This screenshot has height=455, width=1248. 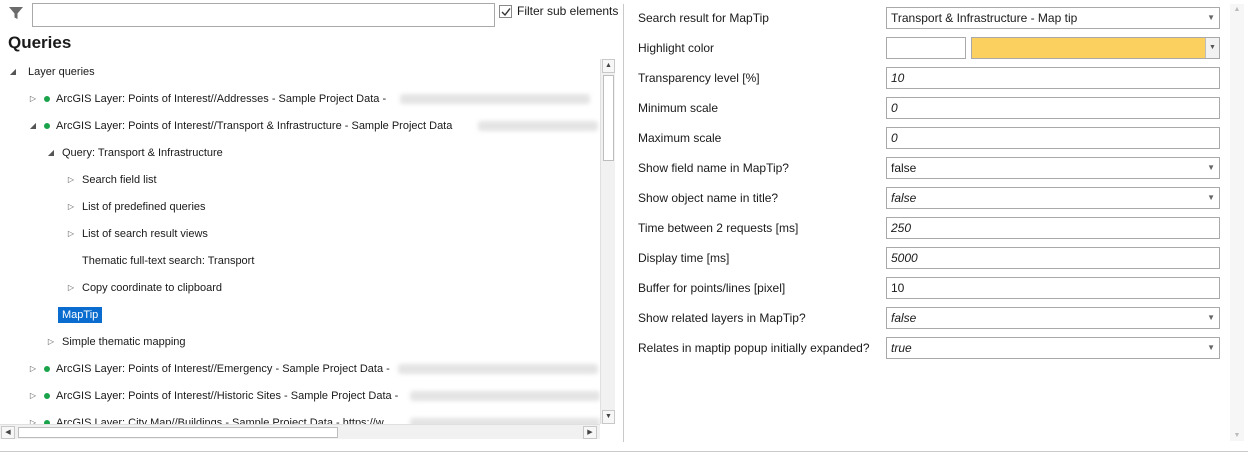 I want to click on tree-item-label: Search field list, so click(x=119, y=180).